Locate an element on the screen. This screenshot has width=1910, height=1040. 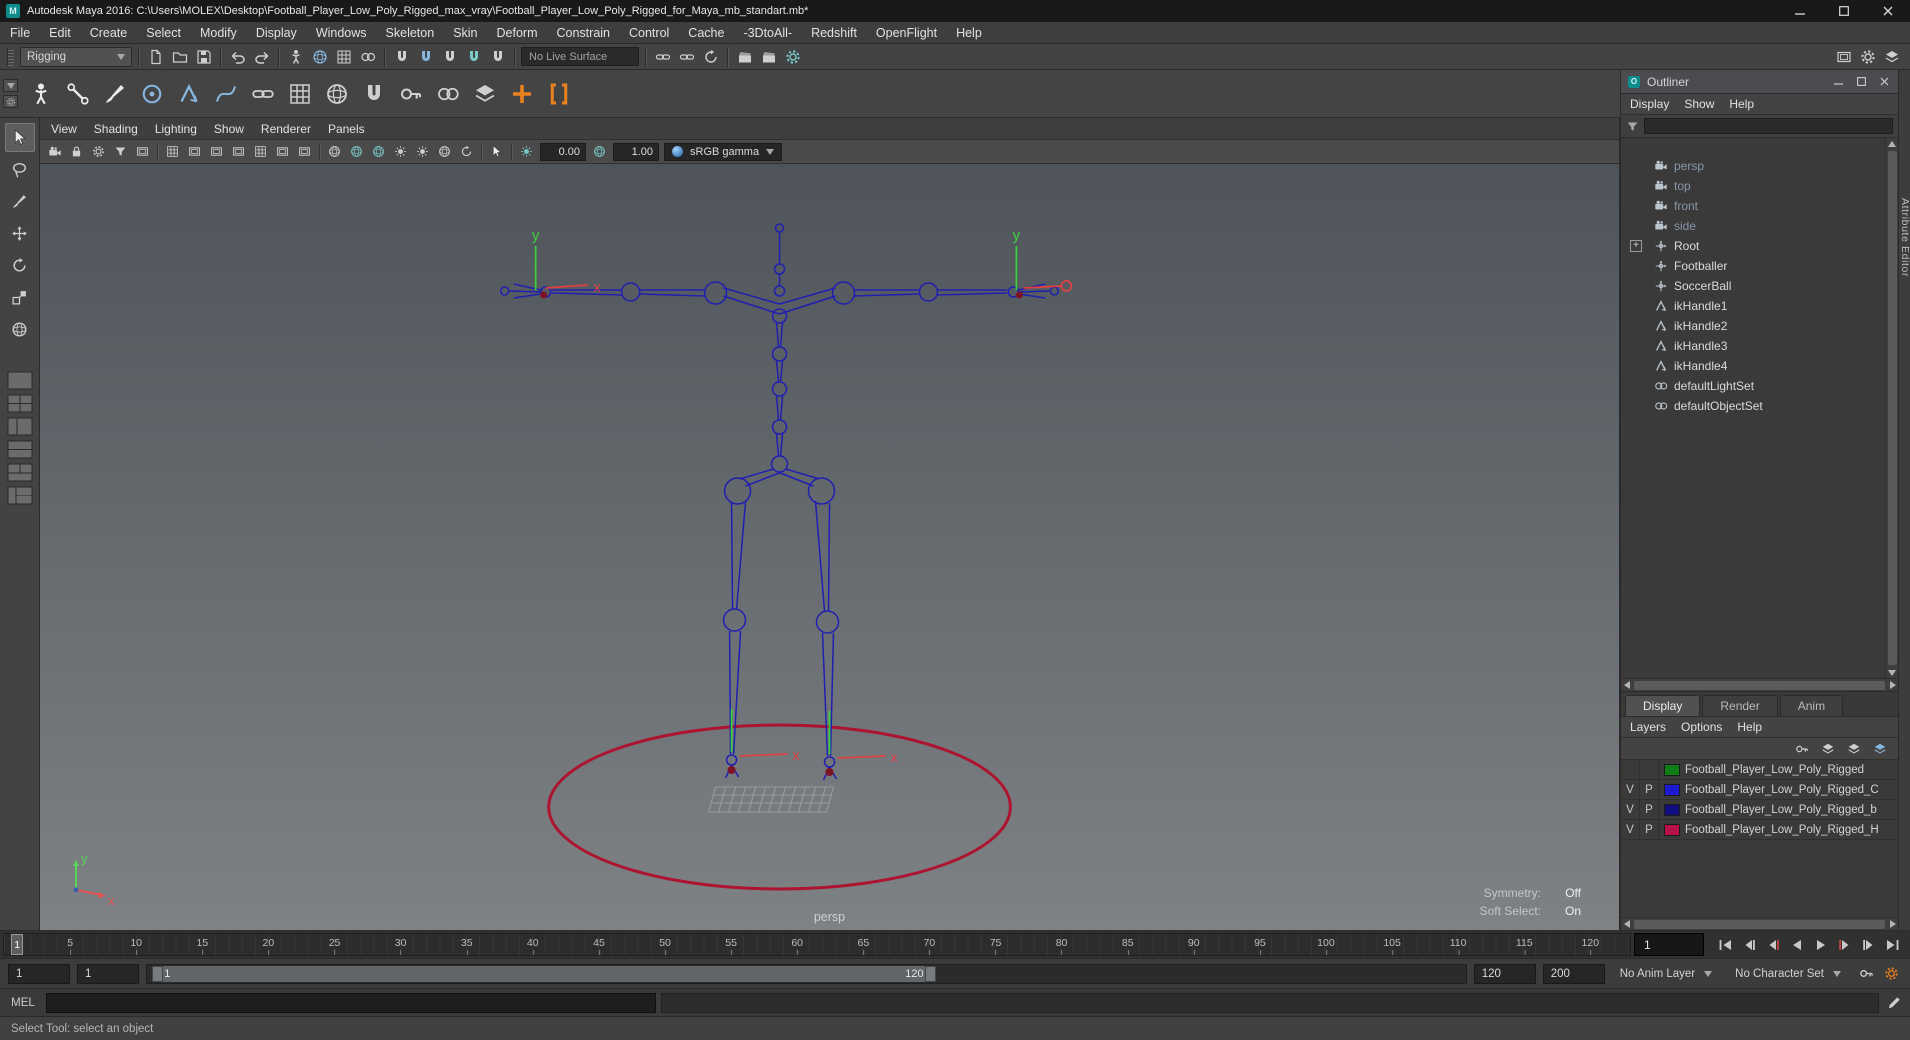
menu-file: File is located at coordinates (20, 33).